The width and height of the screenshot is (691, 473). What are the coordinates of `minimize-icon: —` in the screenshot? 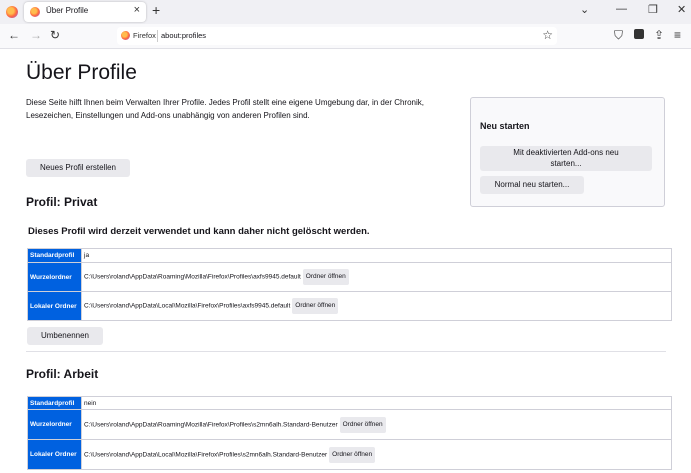 It's located at (621, 9).